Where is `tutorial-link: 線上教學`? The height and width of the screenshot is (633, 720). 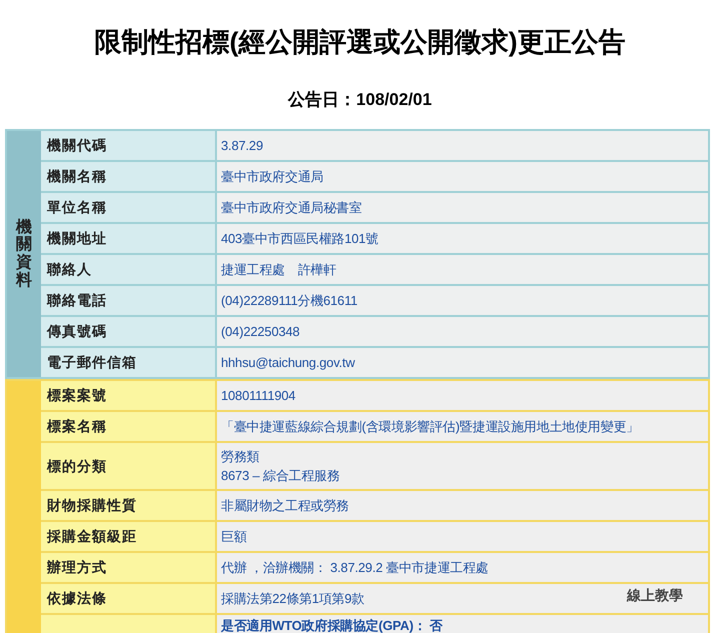
tutorial-link: 線上教學 is located at coordinates (655, 595).